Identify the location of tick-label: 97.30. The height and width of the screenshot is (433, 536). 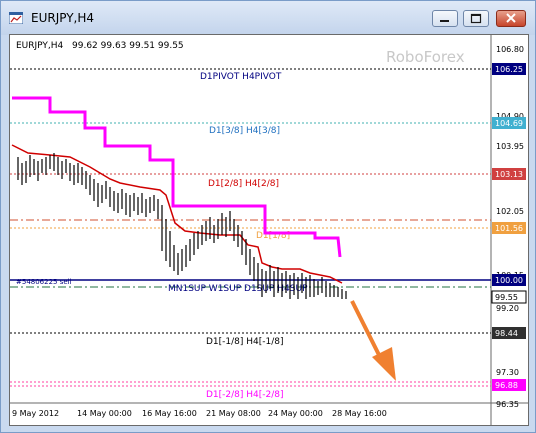
(507, 372).